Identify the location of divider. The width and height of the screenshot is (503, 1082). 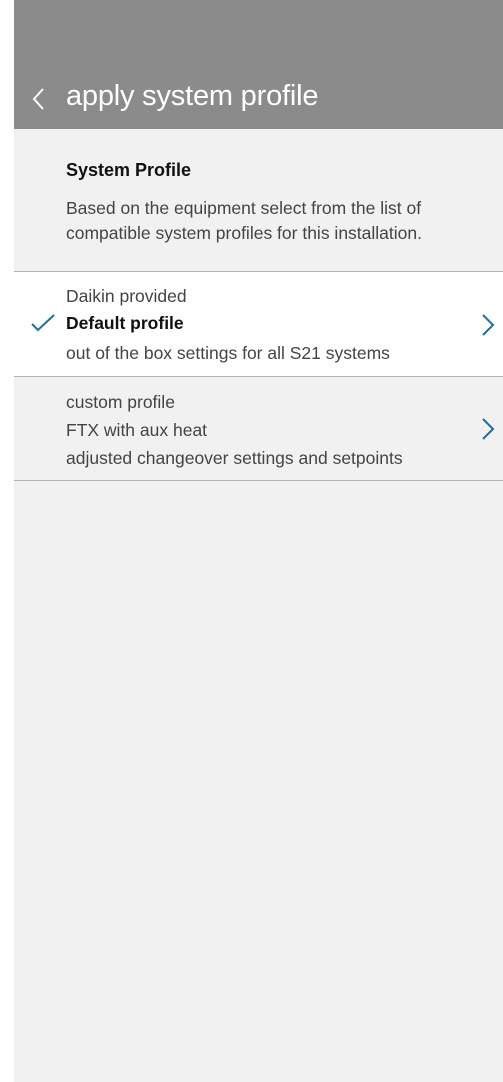
(258, 480).